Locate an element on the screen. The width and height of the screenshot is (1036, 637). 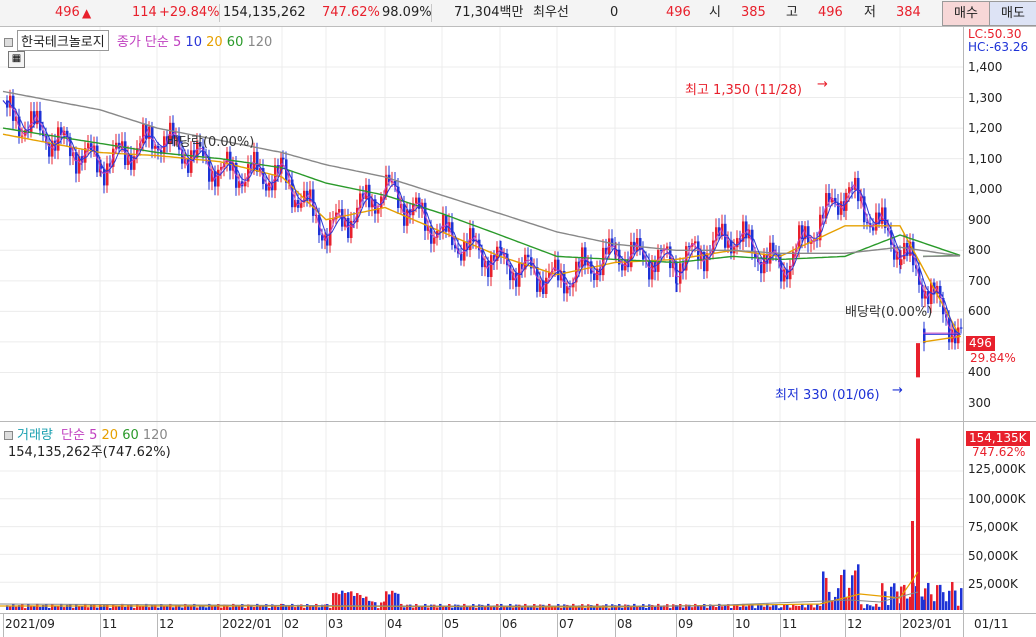
x-label: 06 is located at coordinates (510, 624).